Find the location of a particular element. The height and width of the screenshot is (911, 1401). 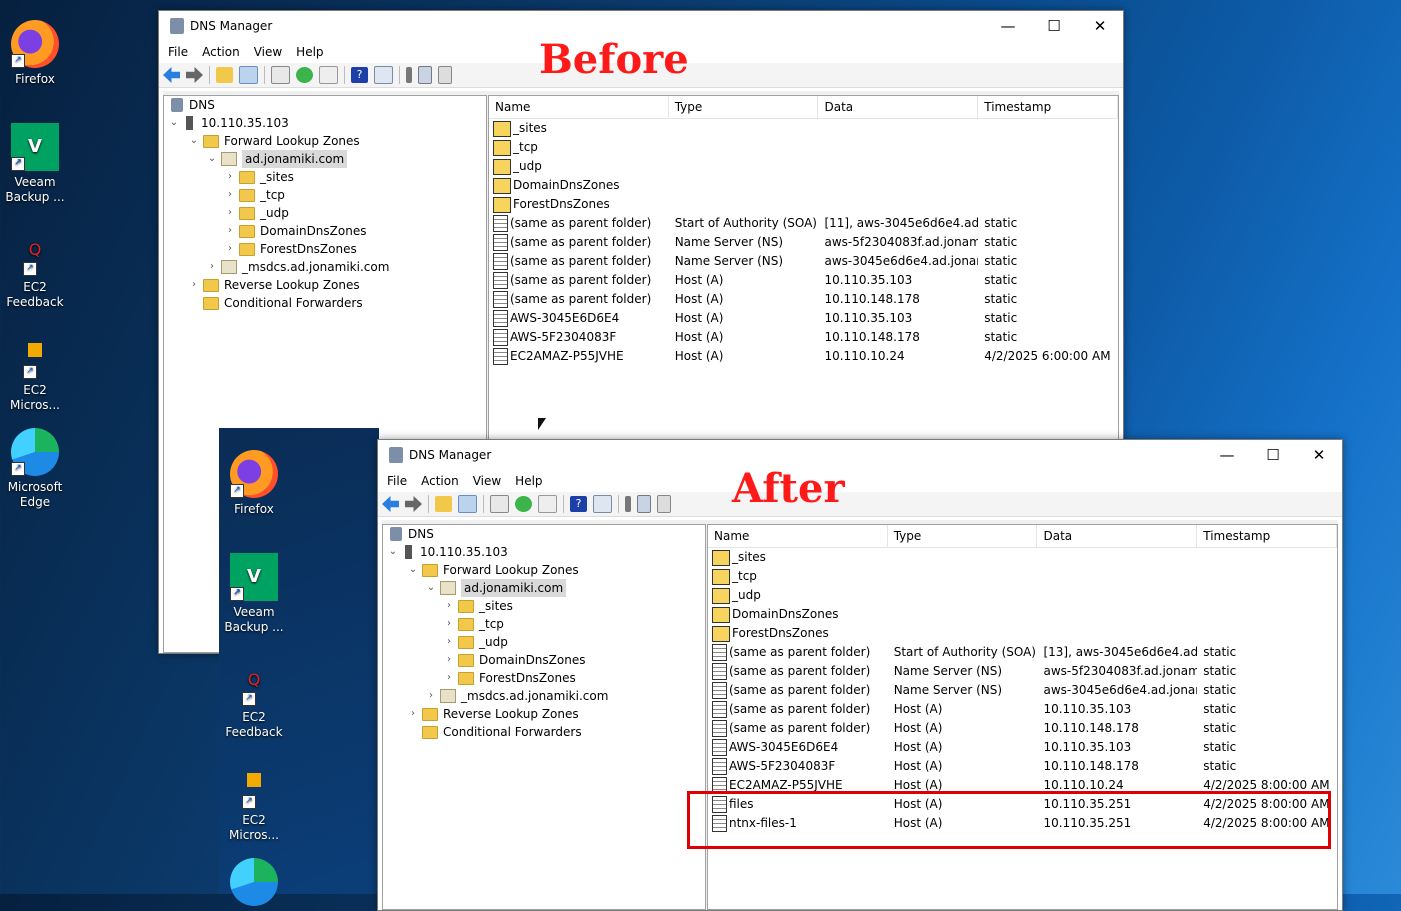

column-data: Data is located at coordinates (1117, 536).